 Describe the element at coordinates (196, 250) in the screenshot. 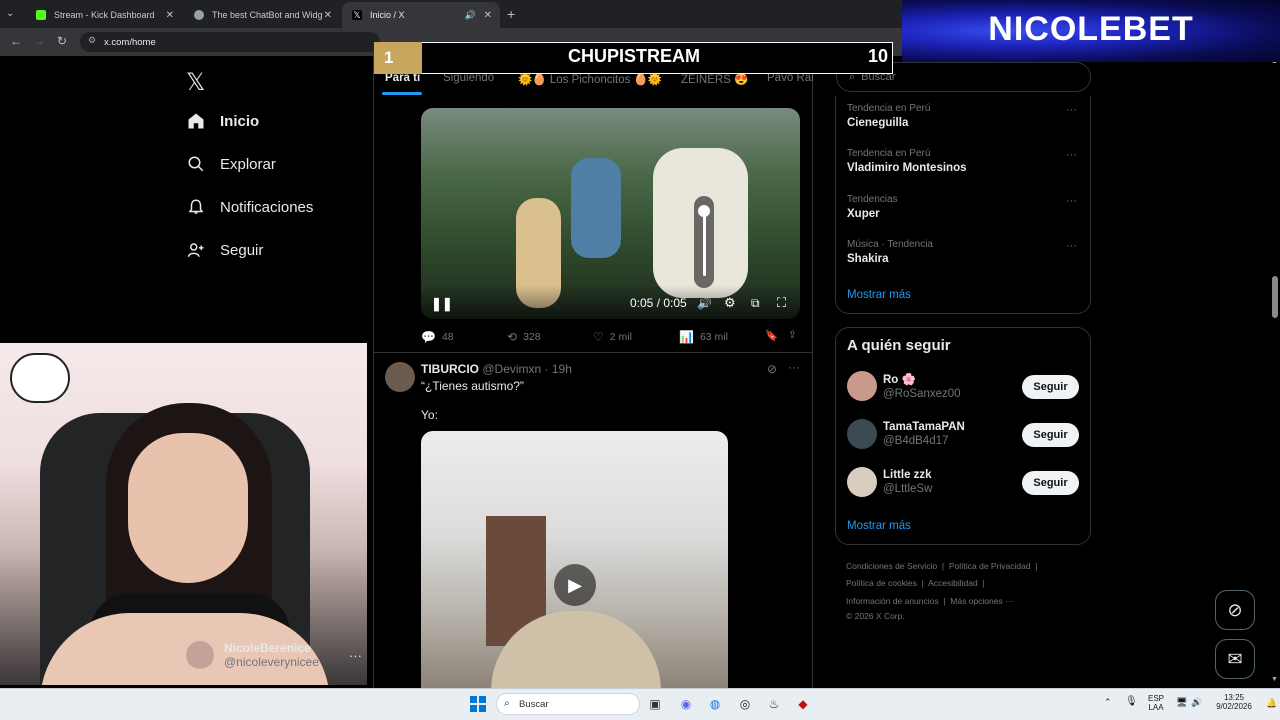

I see `person-plus-icon` at that location.